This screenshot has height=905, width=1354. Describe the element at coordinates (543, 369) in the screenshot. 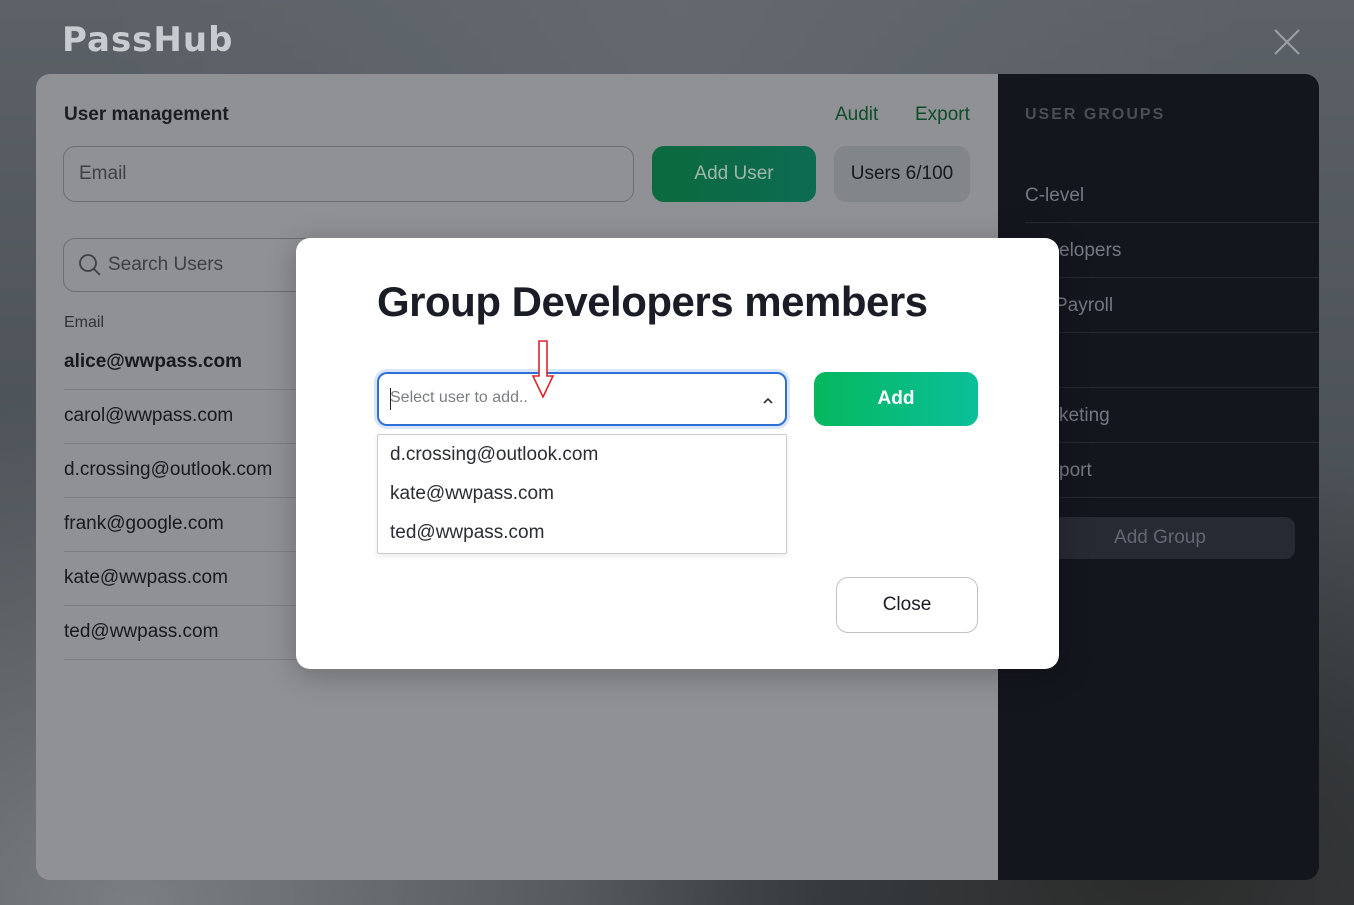

I see `arrow-down-icon` at that location.